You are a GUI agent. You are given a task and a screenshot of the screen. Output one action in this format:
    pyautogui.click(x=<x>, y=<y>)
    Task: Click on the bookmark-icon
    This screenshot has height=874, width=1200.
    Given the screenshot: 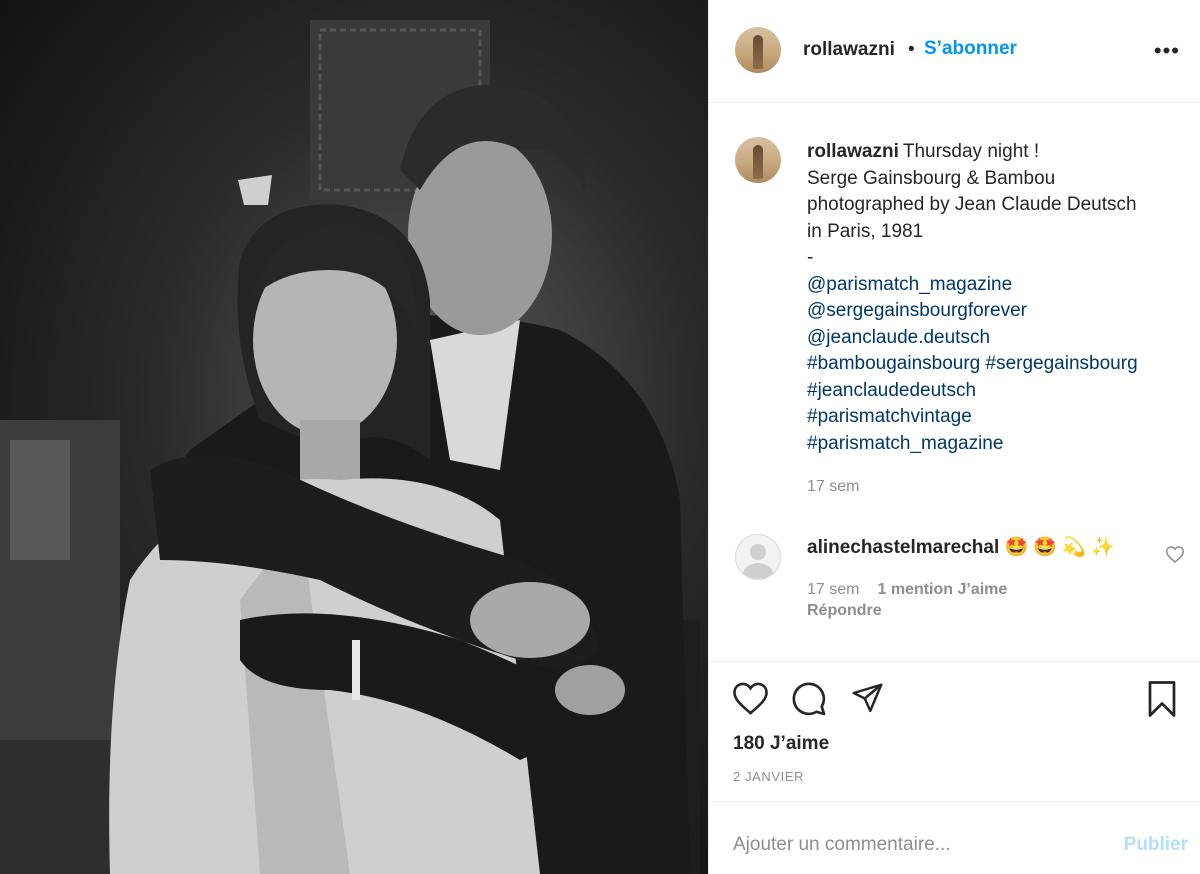 What is the action you would take?
    pyautogui.click(x=1162, y=701)
    